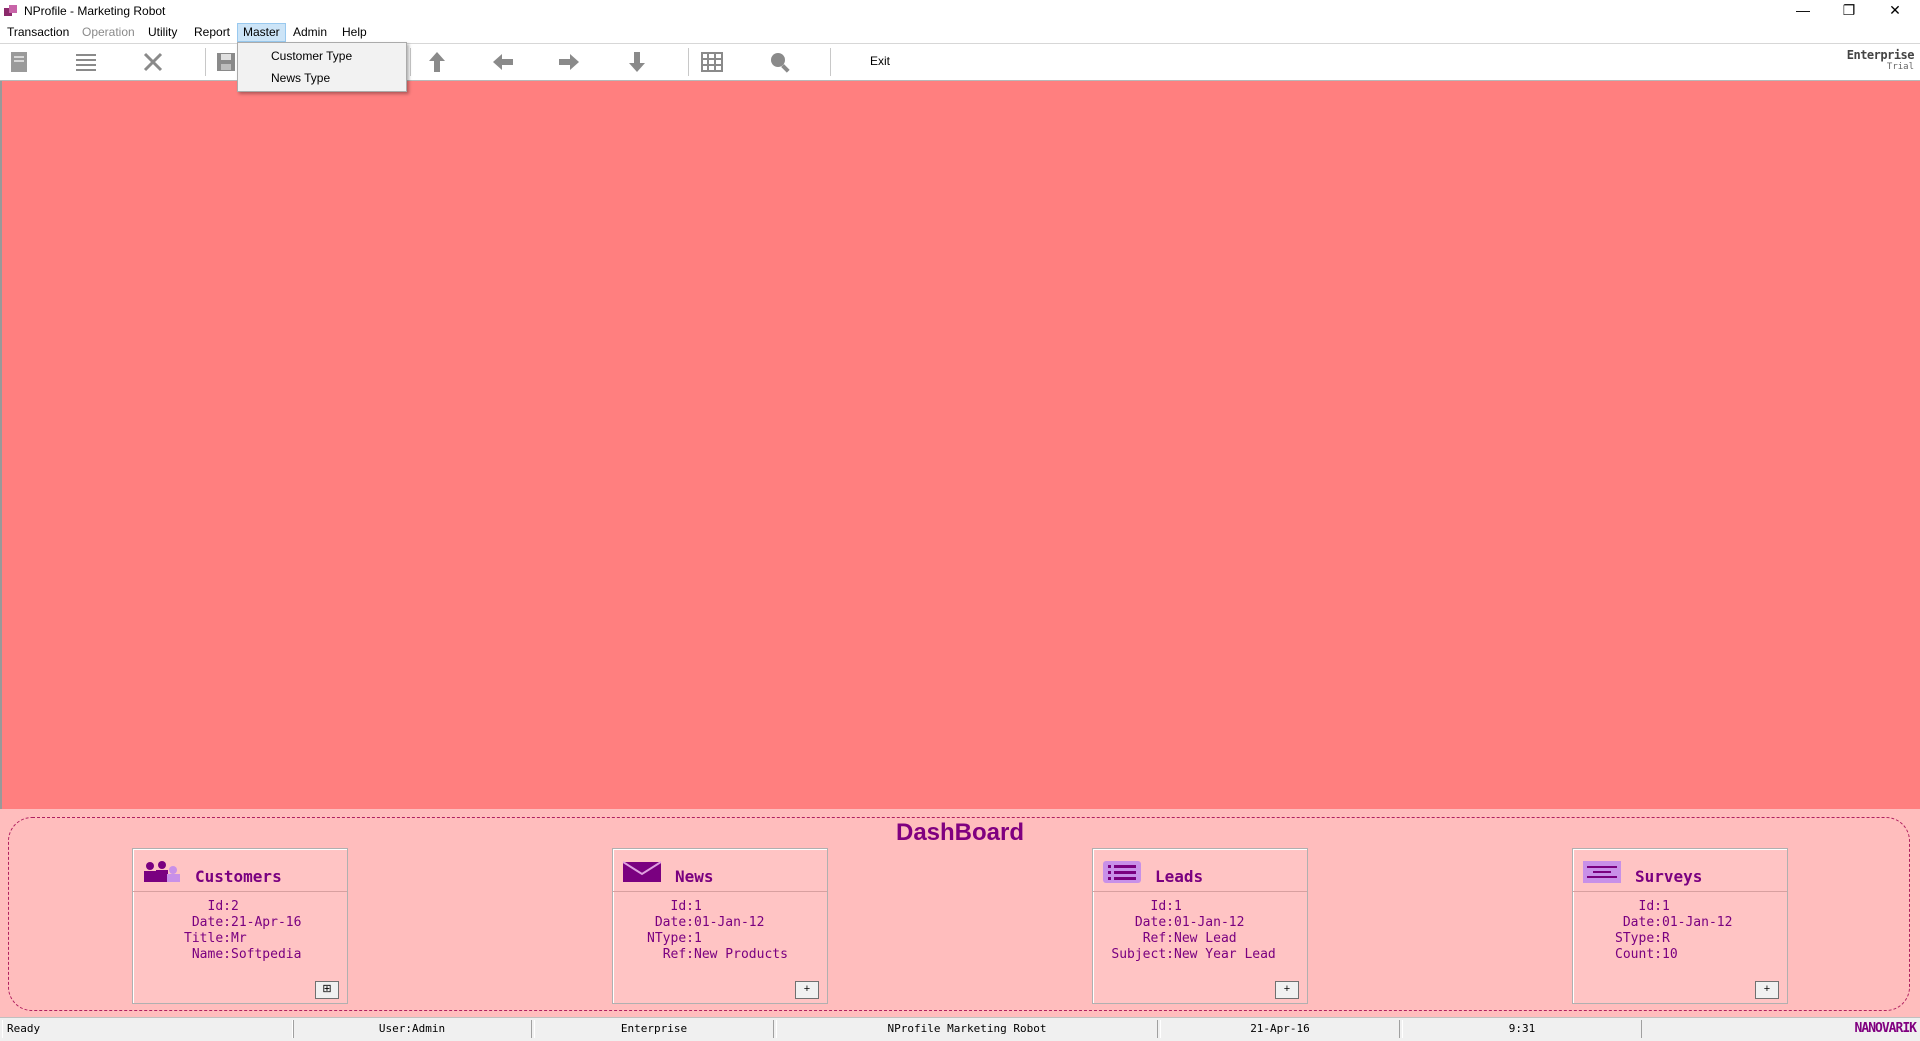 The height and width of the screenshot is (1041, 1920). Describe the element at coordinates (670, 938) in the screenshot. I see `field-label: NType:` at that location.